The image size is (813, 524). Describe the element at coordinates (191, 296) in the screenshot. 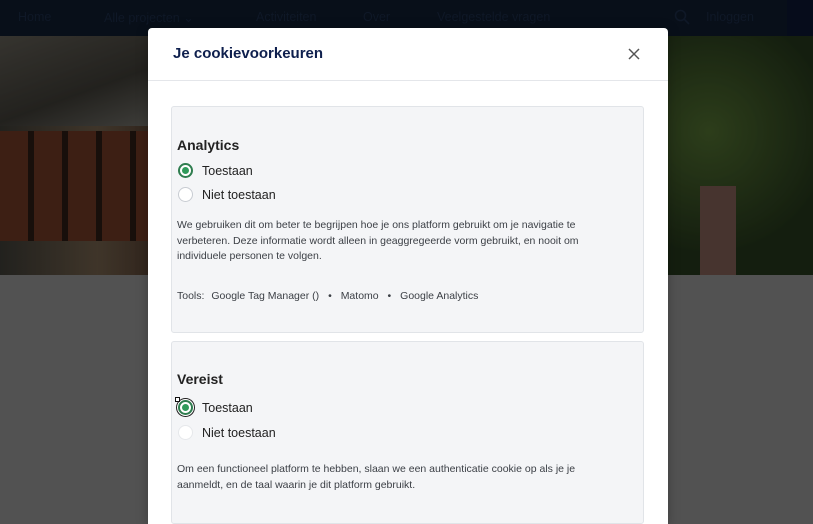

I see `tools-label: Tools:` at that location.